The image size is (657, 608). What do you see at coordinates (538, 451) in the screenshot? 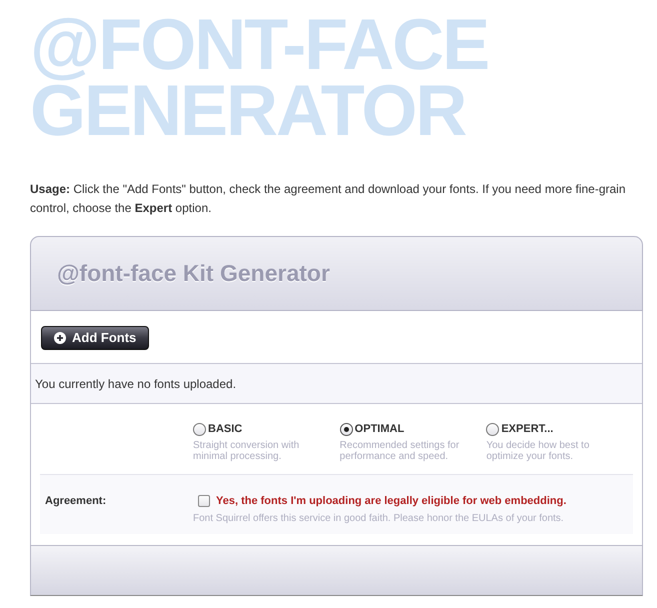
I see `mode-description: You decide how best to optimize your fonts.` at bounding box center [538, 451].